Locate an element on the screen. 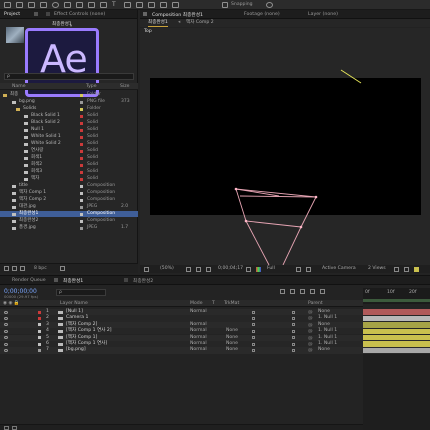 The height and width of the screenshot is (430, 430). project-item: 액자 Solid is located at coordinates (69, 179).